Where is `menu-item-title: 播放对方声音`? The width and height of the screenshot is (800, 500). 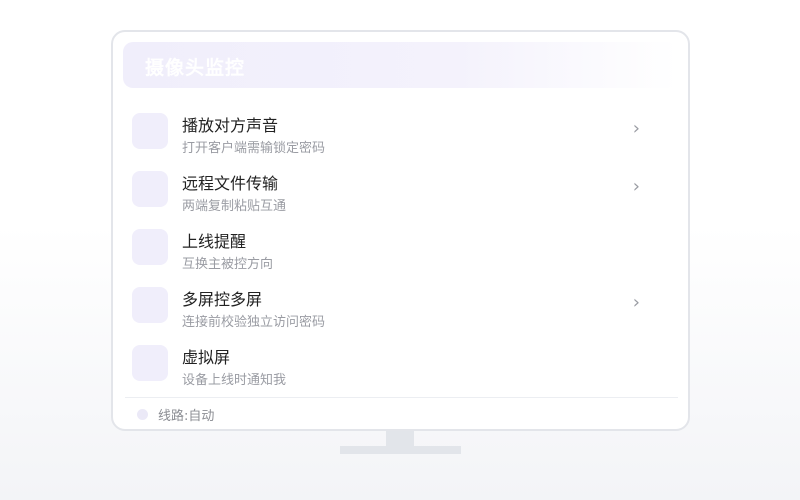
menu-item-title: 播放对方声音 is located at coordinates (230, 125).